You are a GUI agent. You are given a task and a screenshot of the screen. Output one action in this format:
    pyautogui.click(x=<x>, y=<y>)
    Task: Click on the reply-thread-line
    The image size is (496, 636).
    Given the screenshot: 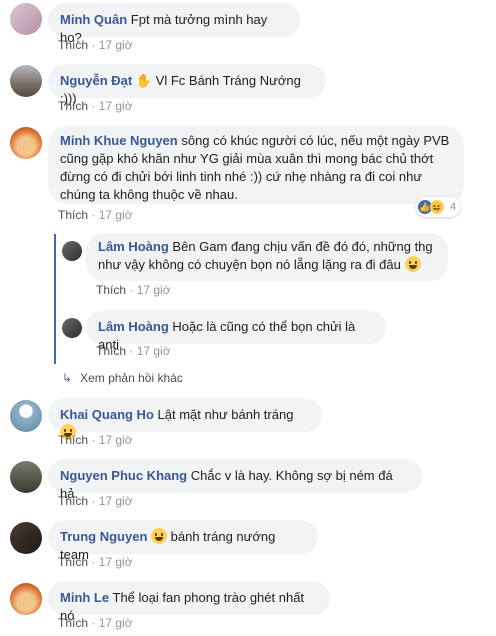 What is the action you would take?
    pyautogui.click(x=55, y=299)
    